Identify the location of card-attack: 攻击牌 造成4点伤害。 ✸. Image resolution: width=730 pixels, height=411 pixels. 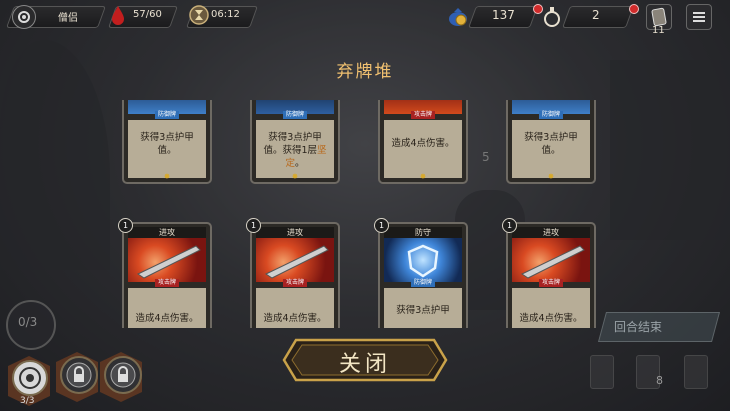
(423, 142).